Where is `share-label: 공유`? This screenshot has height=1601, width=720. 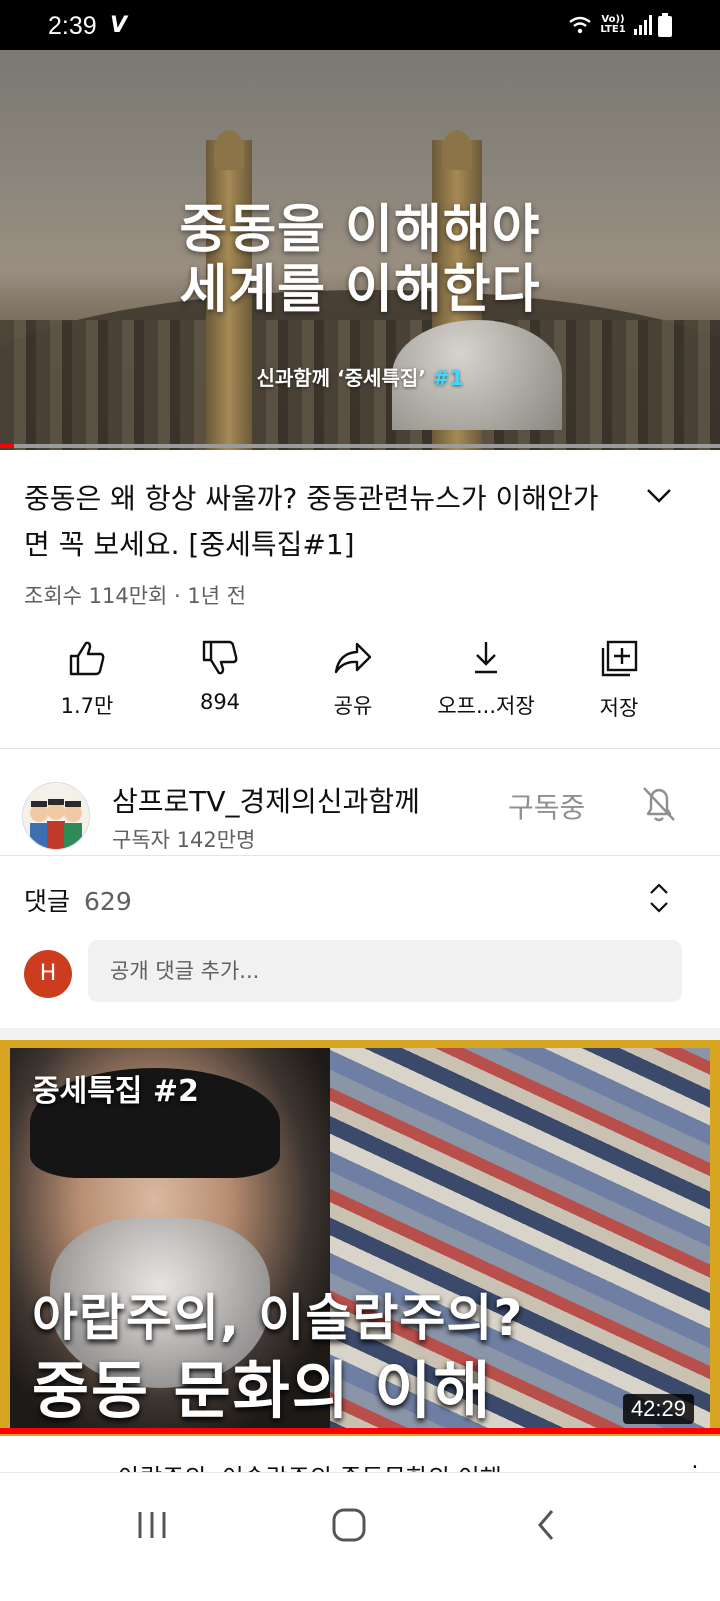
share-label: 공유 is located at coordinates (353, 706).